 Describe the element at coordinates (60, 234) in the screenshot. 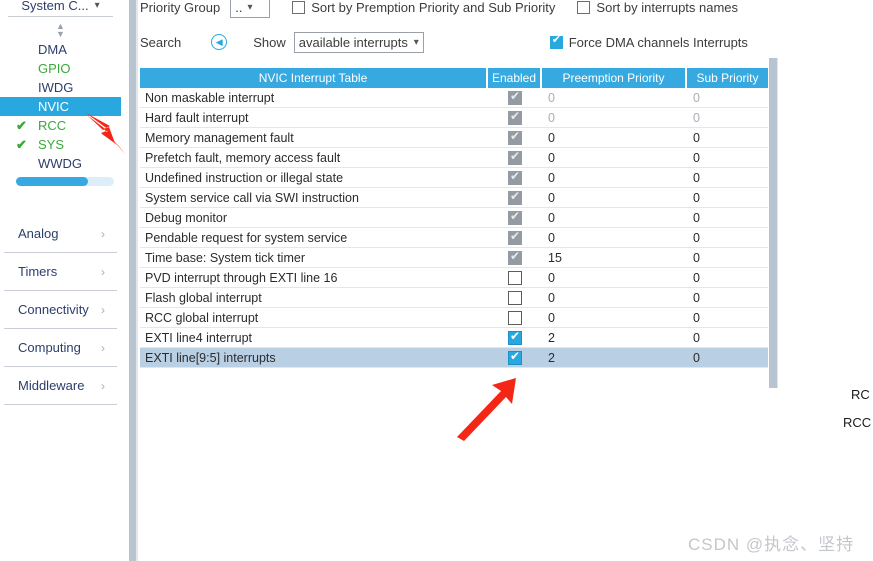

I see `sidebar-category-analog: Analog ›` at that location.